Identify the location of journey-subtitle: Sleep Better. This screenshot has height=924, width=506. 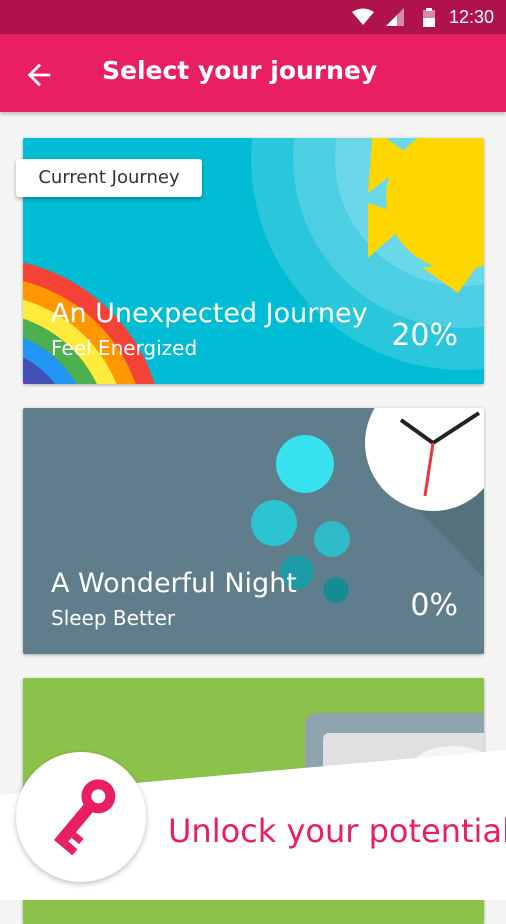
(113, 618).